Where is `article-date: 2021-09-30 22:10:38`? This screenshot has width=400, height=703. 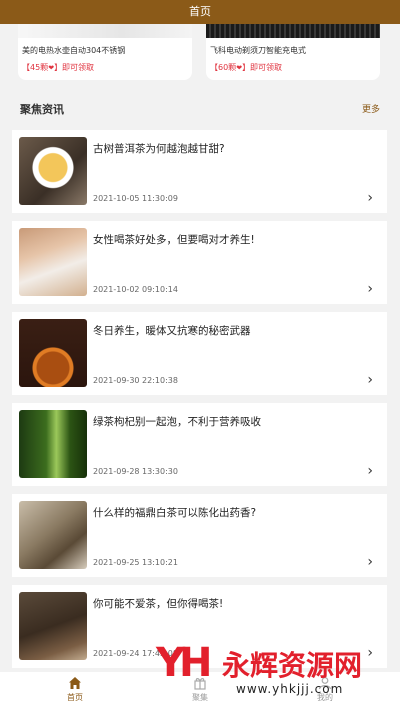 article-date: 2021-09-30 22:10:38 is located at coordinates (135, 380).